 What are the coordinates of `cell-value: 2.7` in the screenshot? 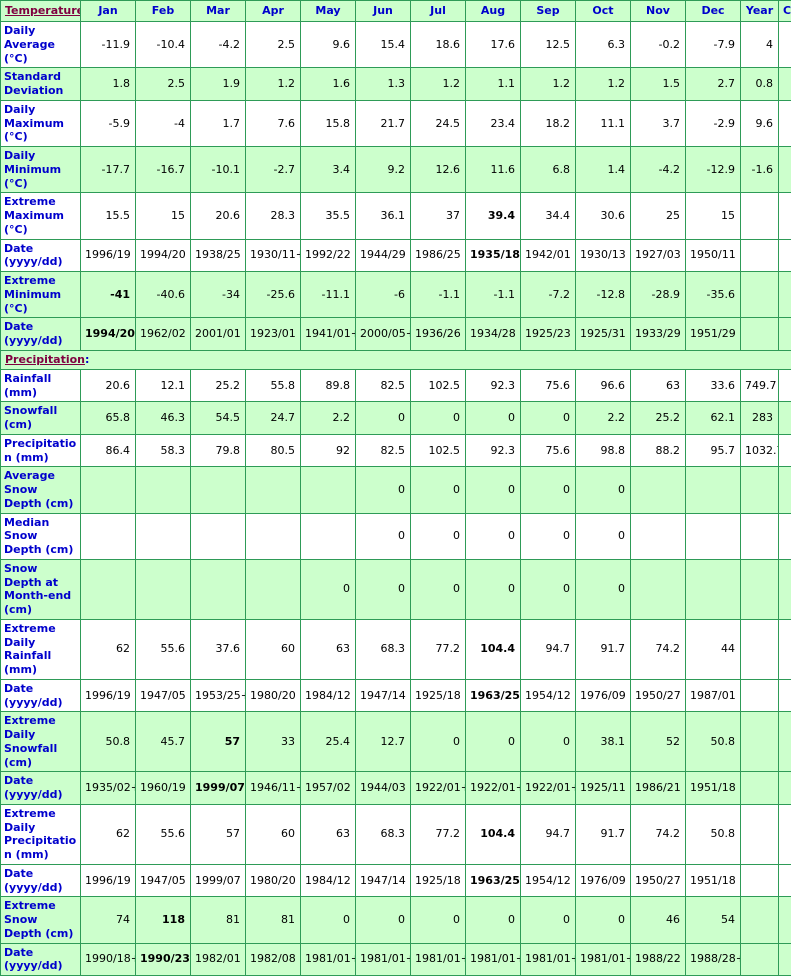 It's located at (713, 84).